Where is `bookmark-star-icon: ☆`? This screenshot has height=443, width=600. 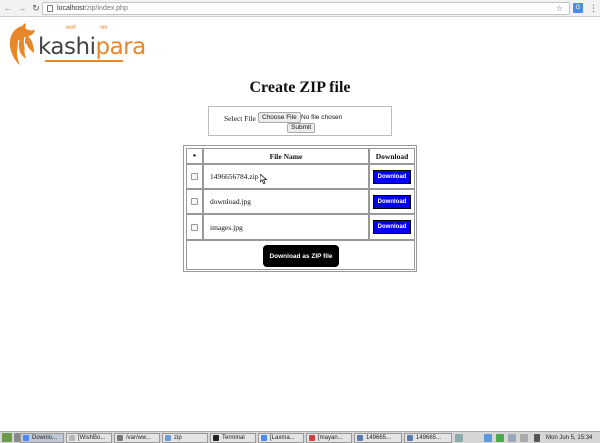 bookmark-star-icon: ☆ is located at coordinates (559, 8).